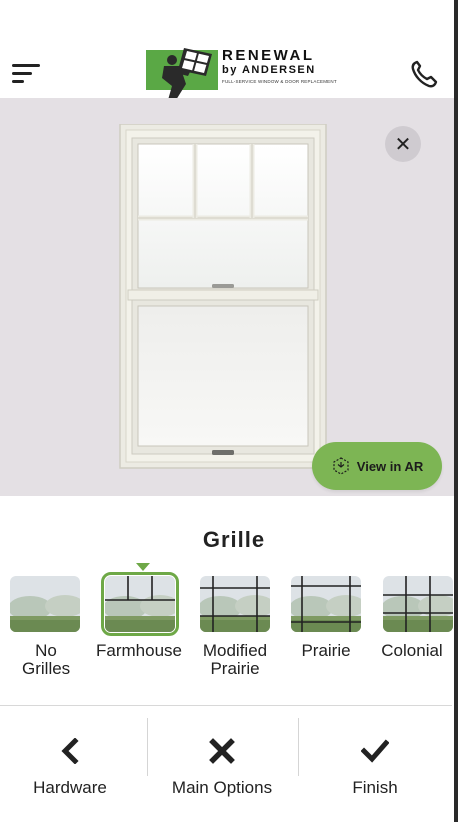 This screenshot has height=822, width=458. Describe the element at coordinates (456, 411) in the screenshot. I see `screen-edge` at that location.